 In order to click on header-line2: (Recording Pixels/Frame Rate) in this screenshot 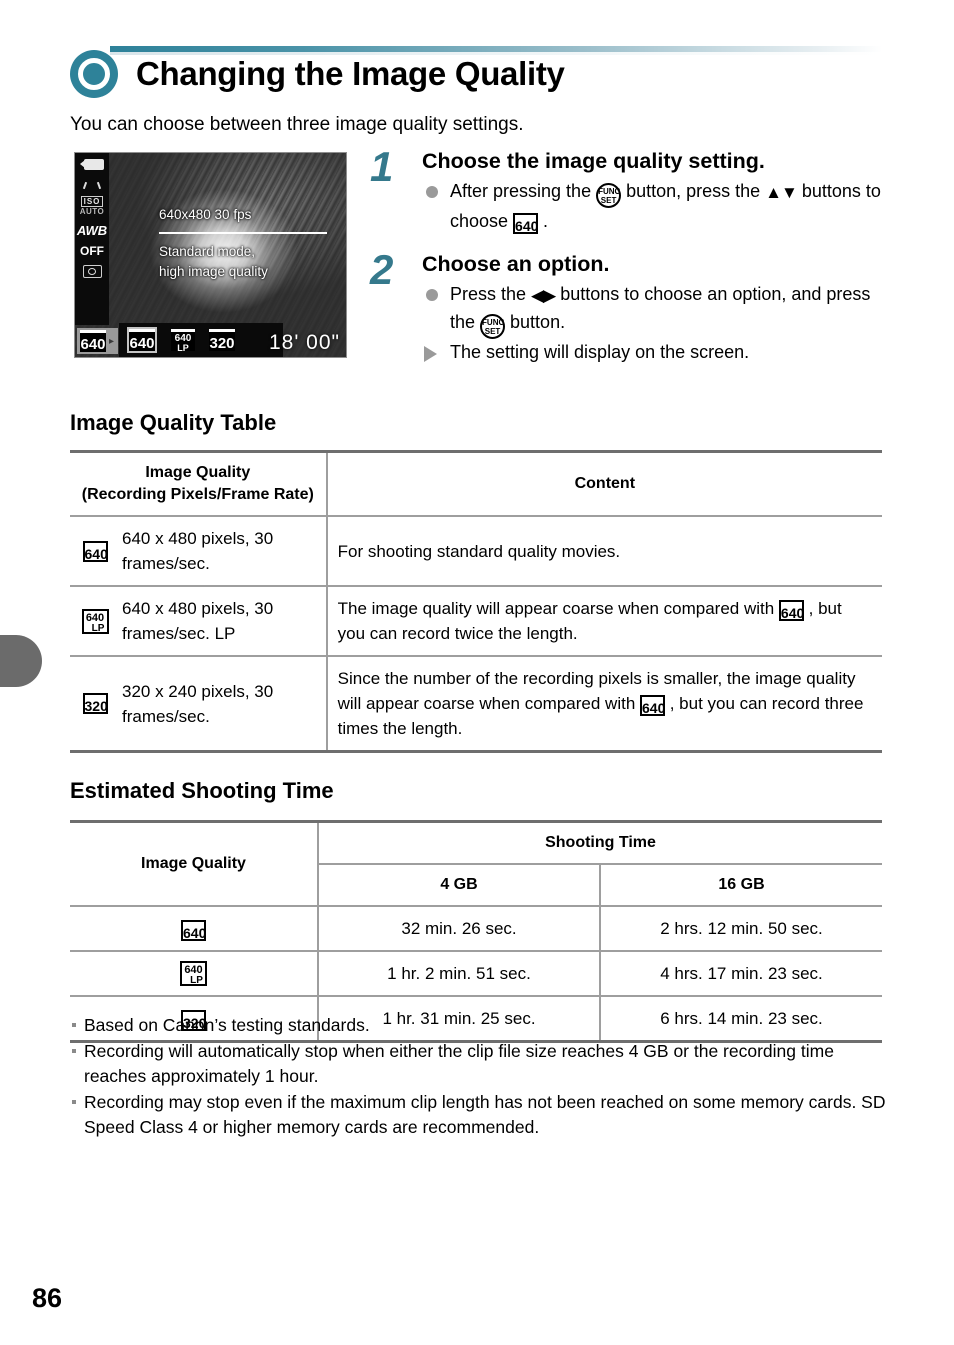, I will do `click(197, 494)`.